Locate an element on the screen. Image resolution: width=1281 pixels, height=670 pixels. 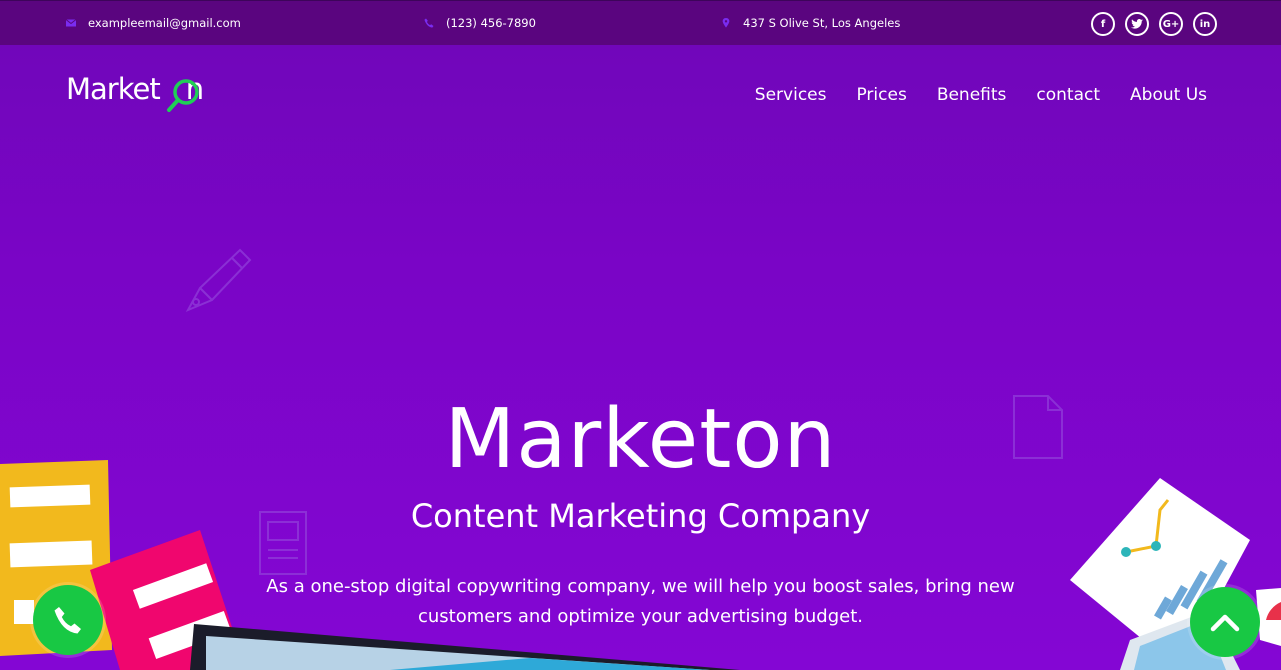
email-info: exampleemail@gmail.com is located at coordinates (153, 23).